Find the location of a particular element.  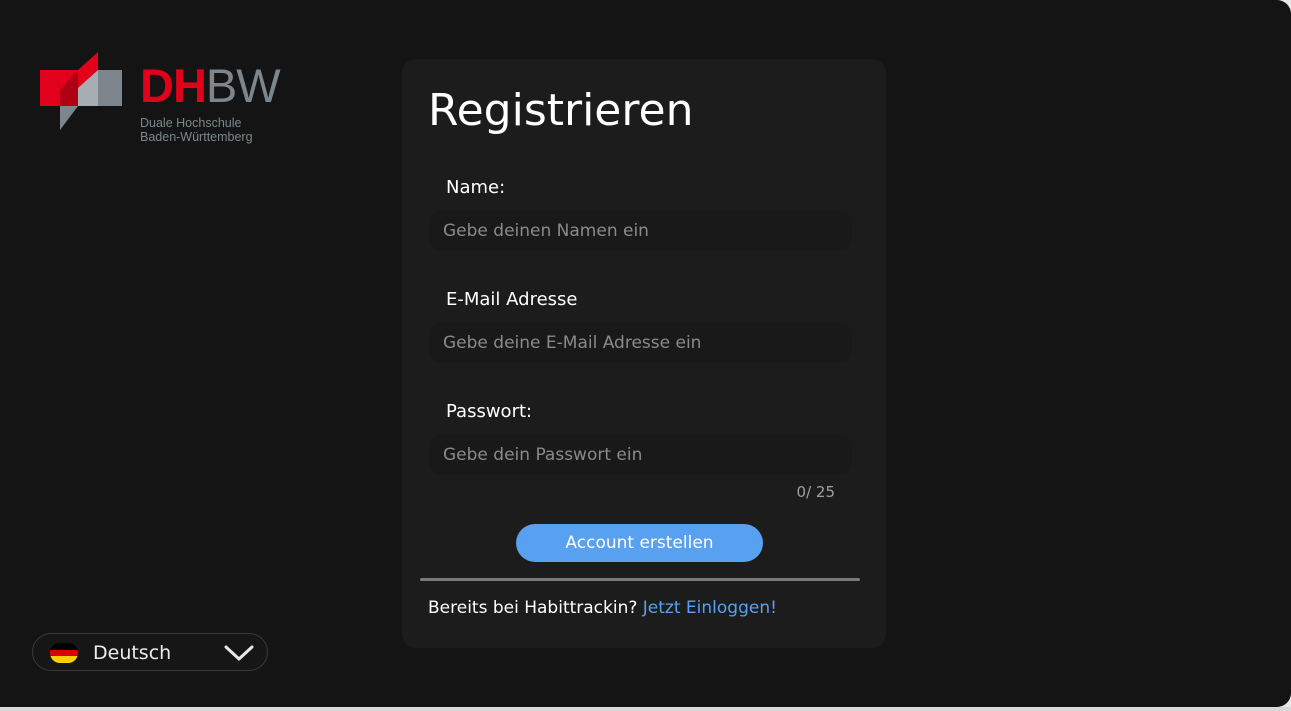

logo-subtitle-line1: Duale Hochschule is located at coordinates (191, 123).